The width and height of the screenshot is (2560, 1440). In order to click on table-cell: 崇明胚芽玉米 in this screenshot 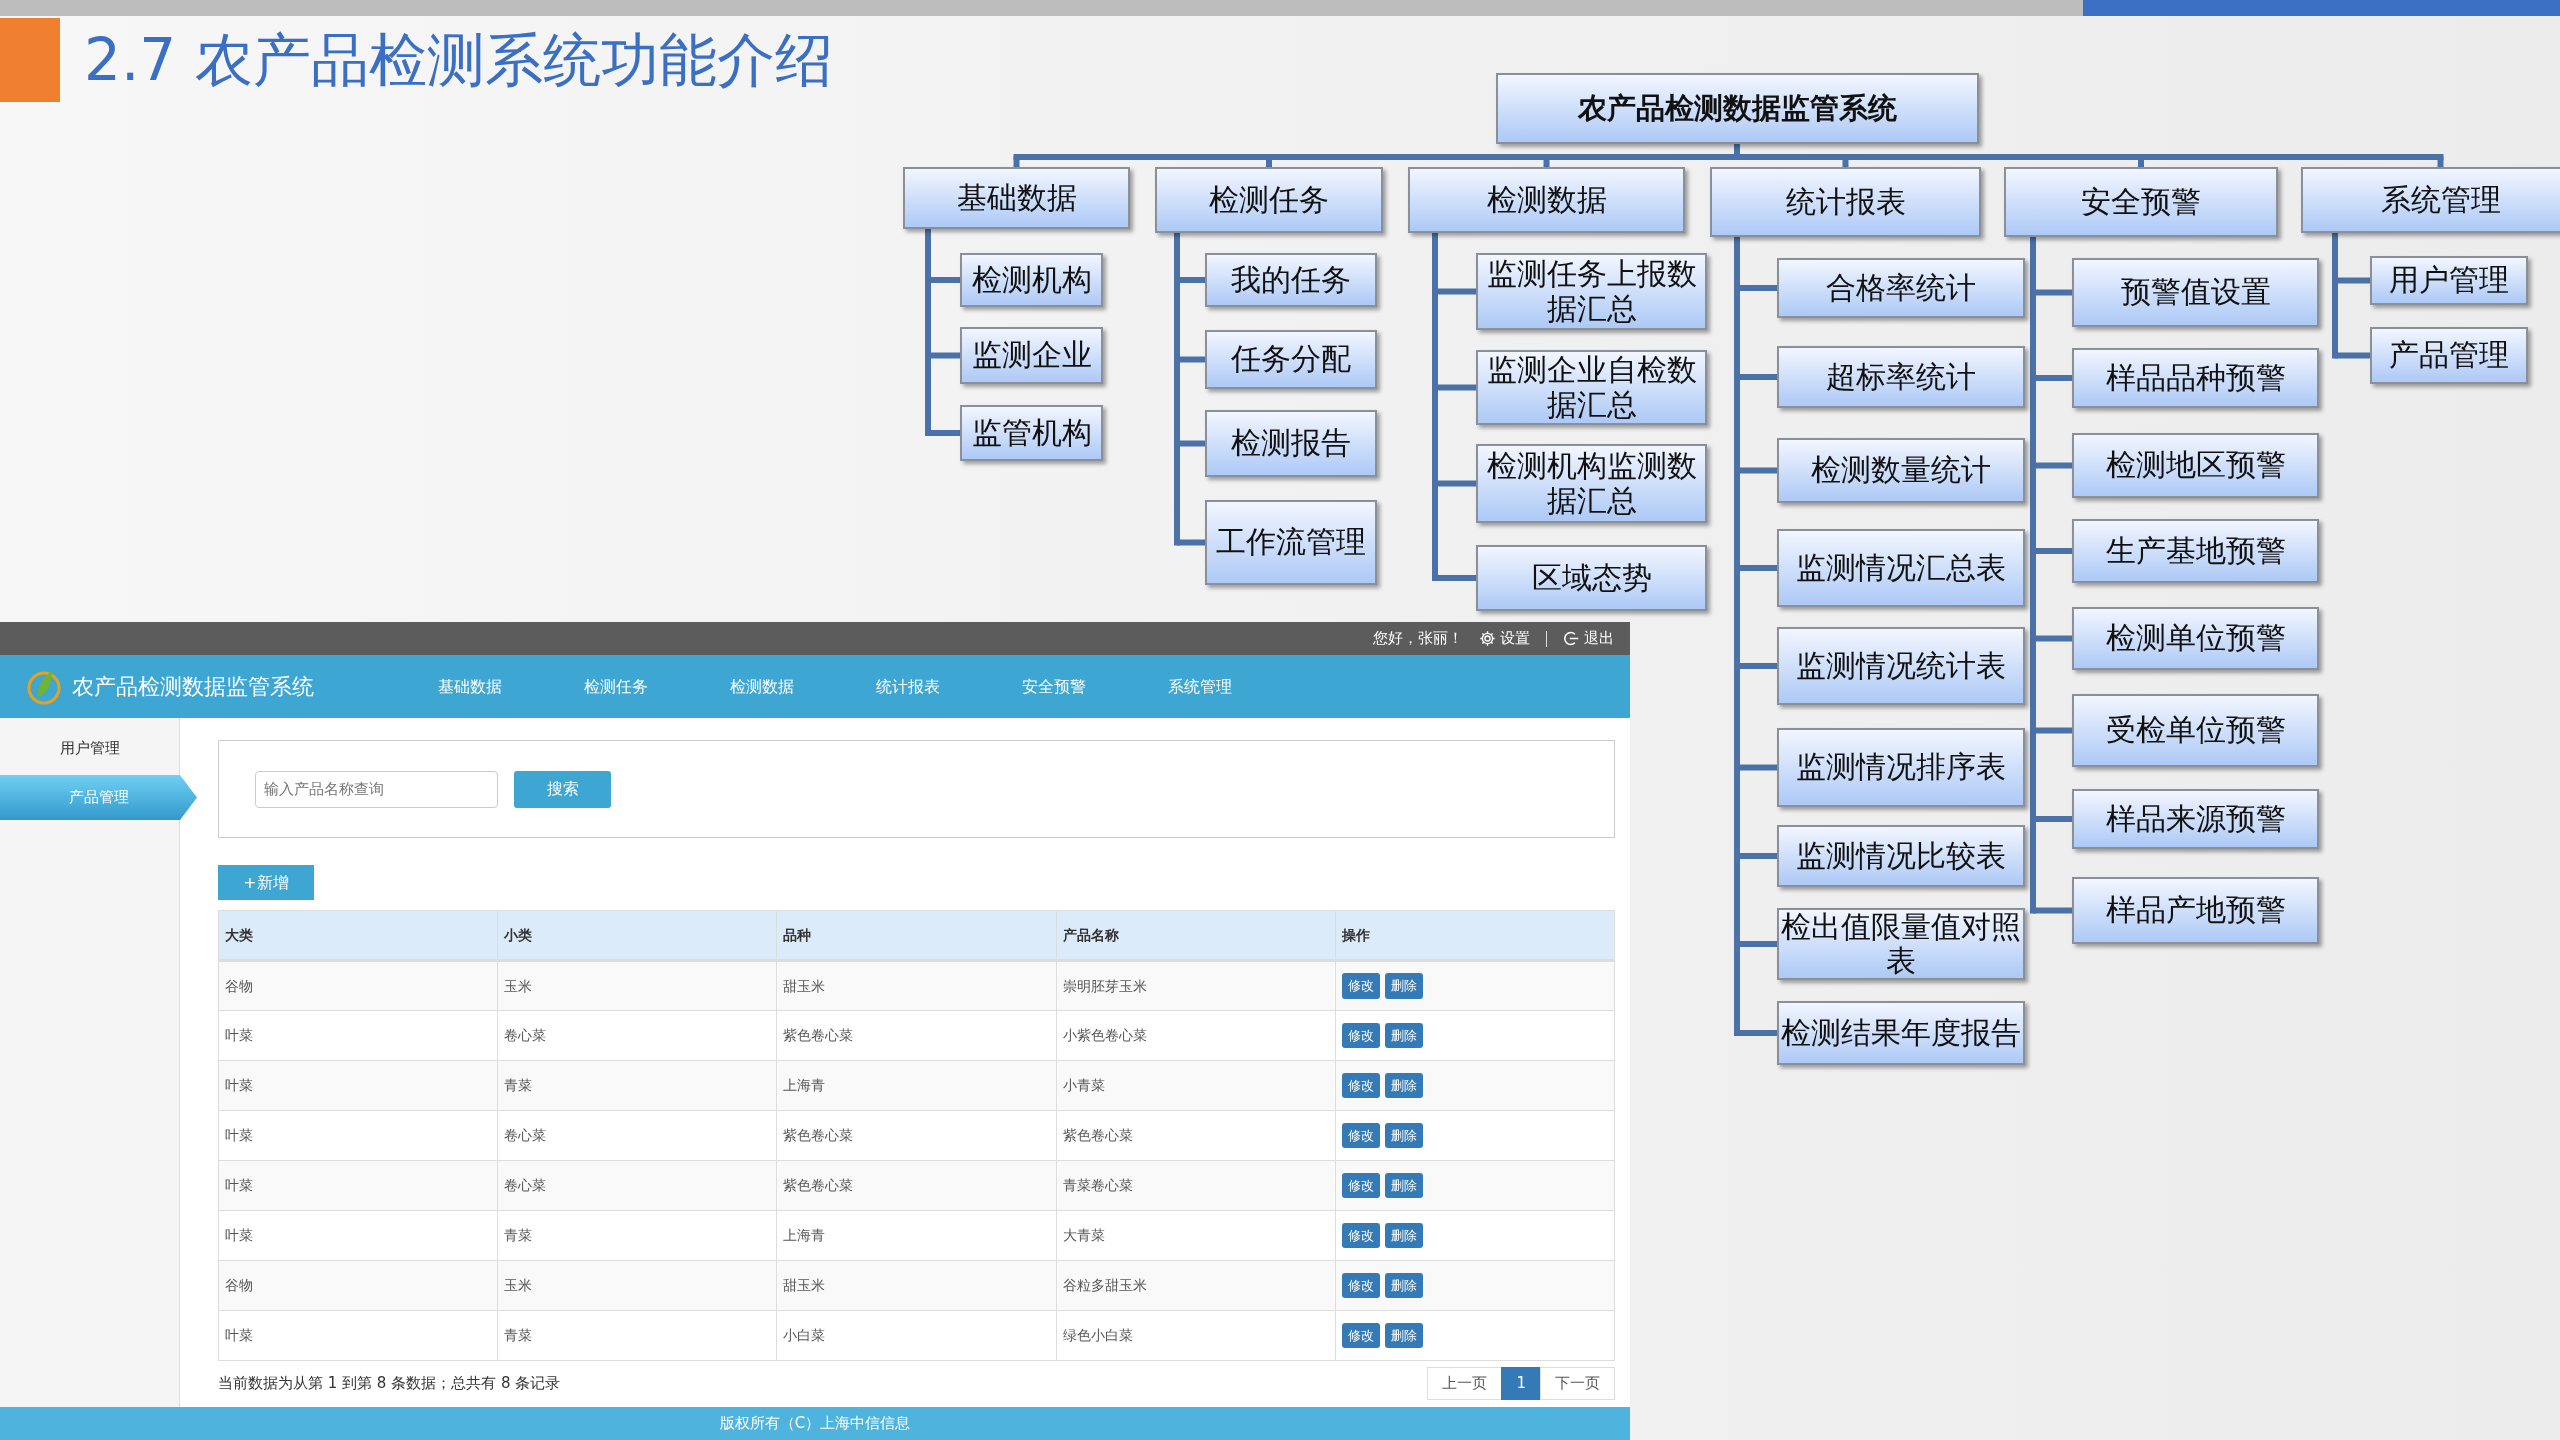, I will do `click(1196, 985)`.